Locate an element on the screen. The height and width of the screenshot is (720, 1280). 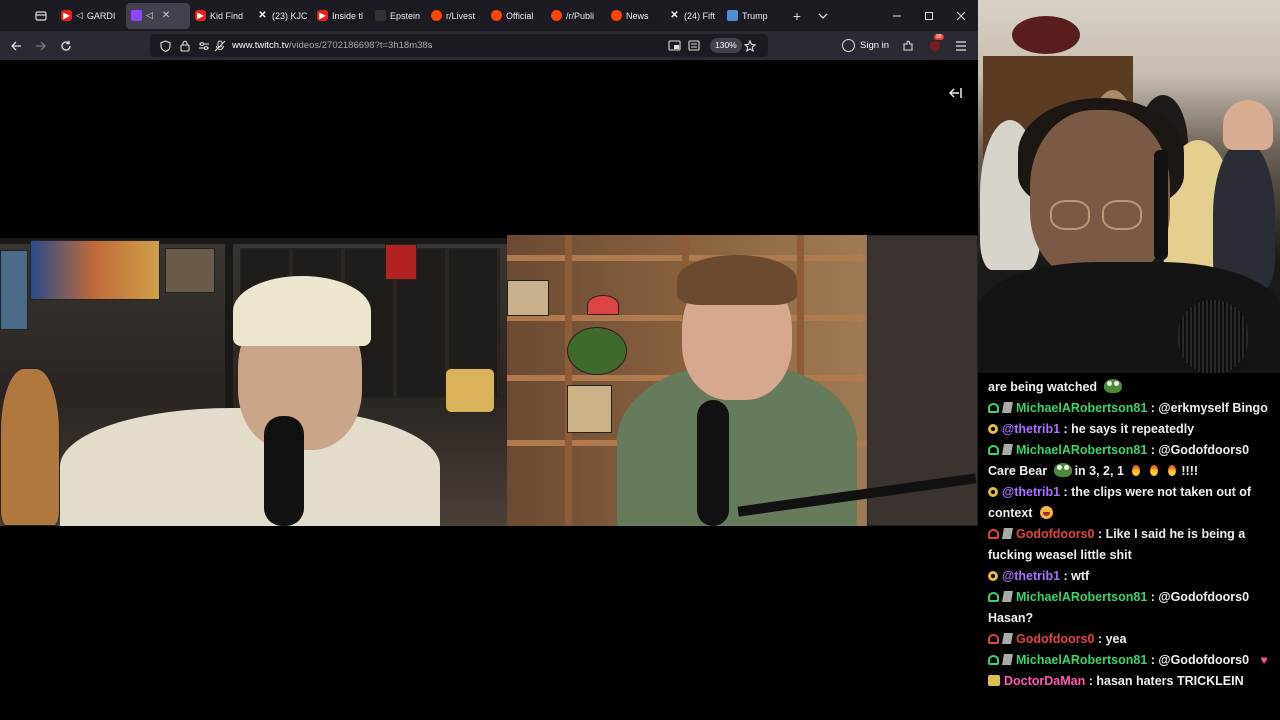
lock-icon is located at coordinates (185, 45).